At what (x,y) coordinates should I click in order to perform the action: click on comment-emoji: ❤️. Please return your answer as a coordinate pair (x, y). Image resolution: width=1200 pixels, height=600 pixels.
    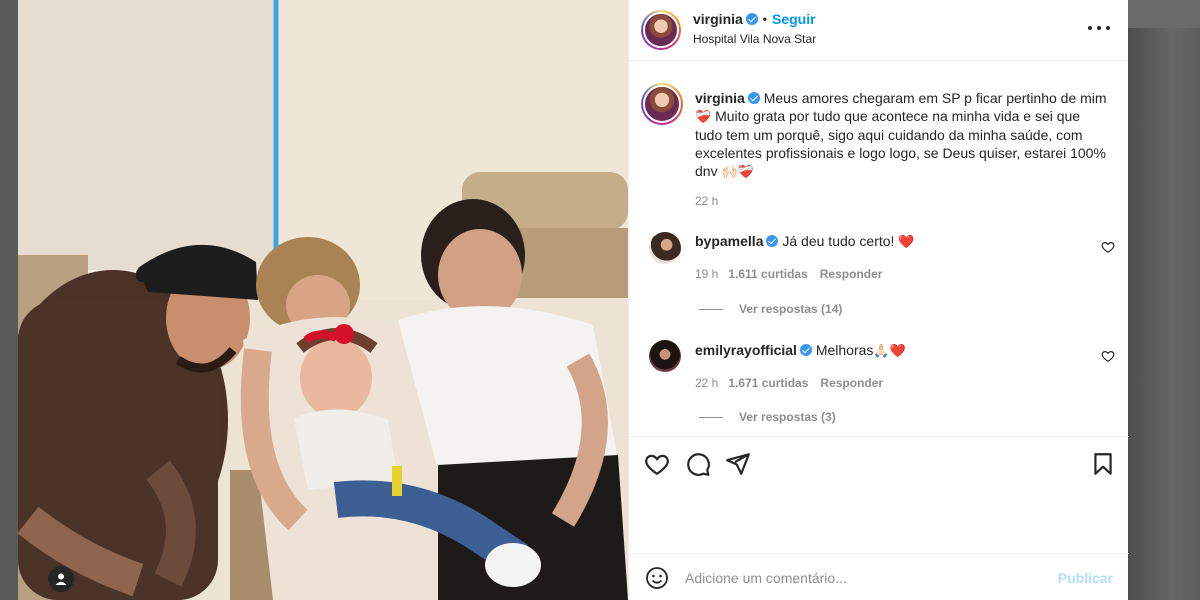
    Looking at the image, I should click on (906, 241).